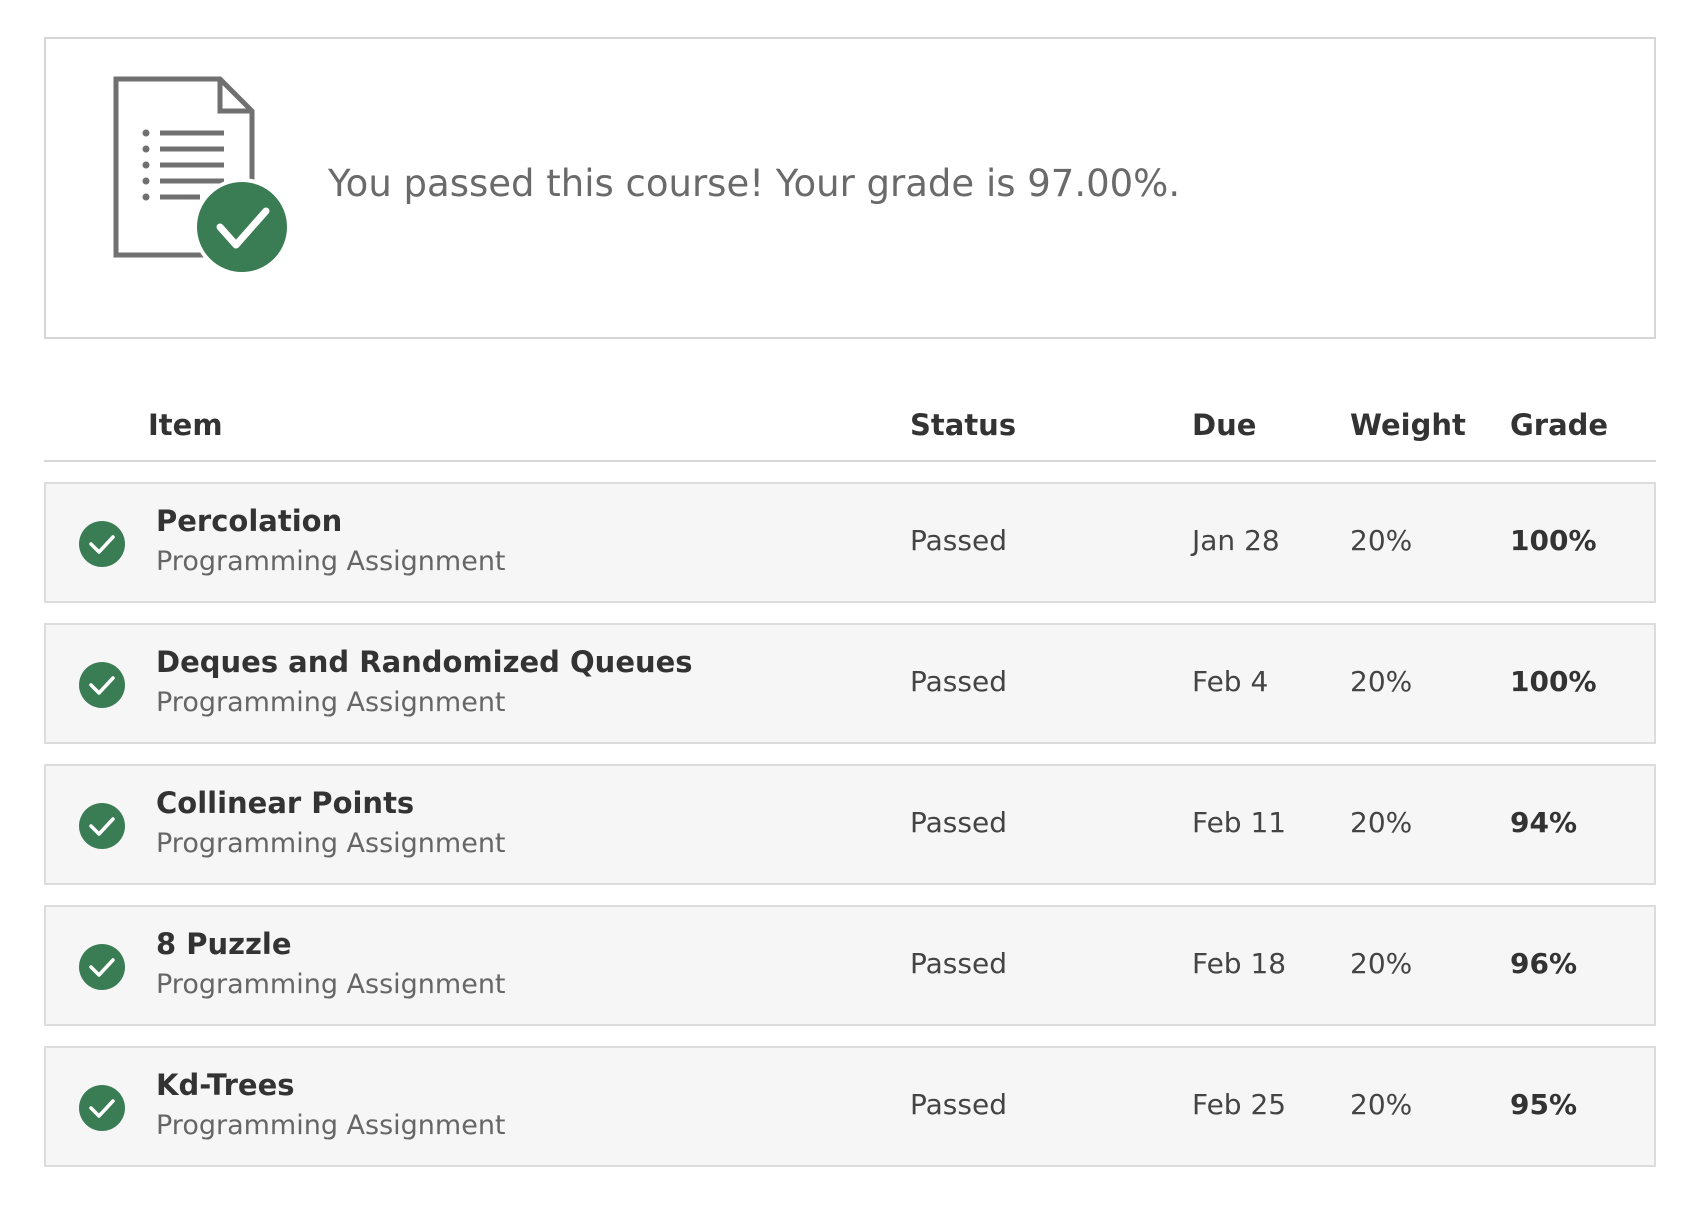  What do you see at coordinates (249, 521) in the screenshot?
I see `assignment-title-link: Percolation` at bounding box center [249, 521].